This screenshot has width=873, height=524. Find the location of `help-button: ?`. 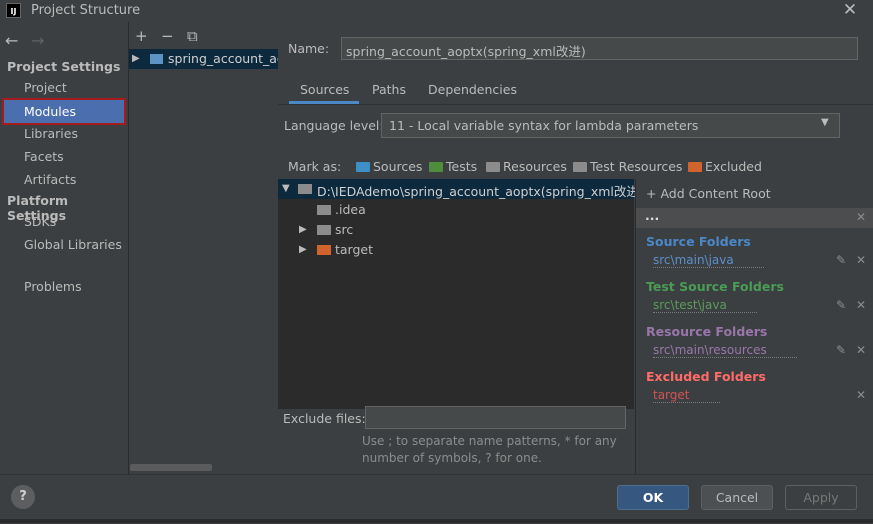

help-button: ? is located at coordinates (23, 497).